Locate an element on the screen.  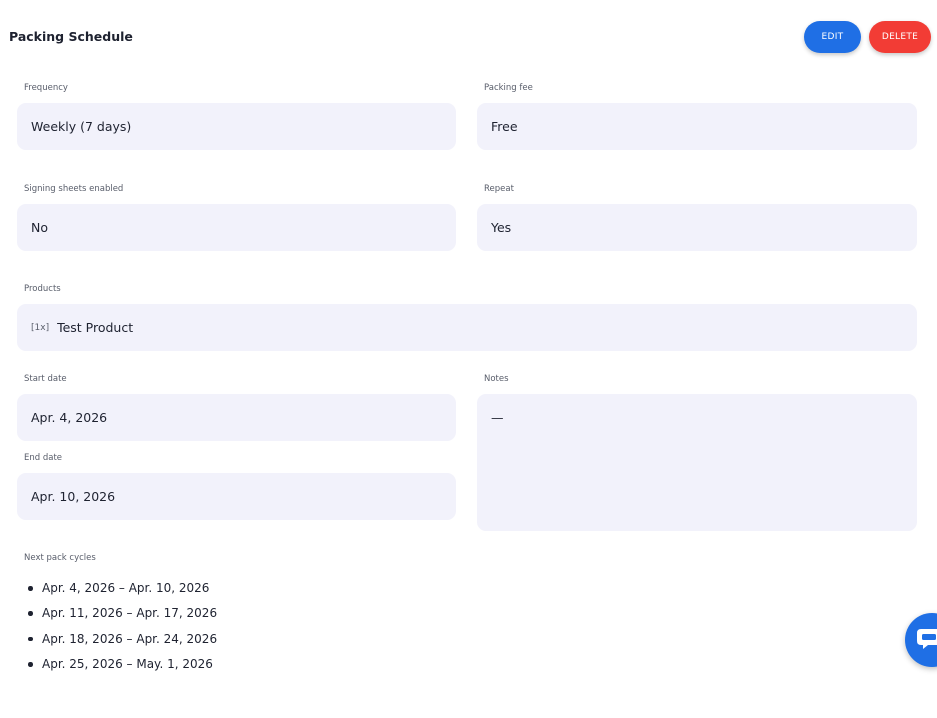
products-label: Products is located at coordinates (42, 289).